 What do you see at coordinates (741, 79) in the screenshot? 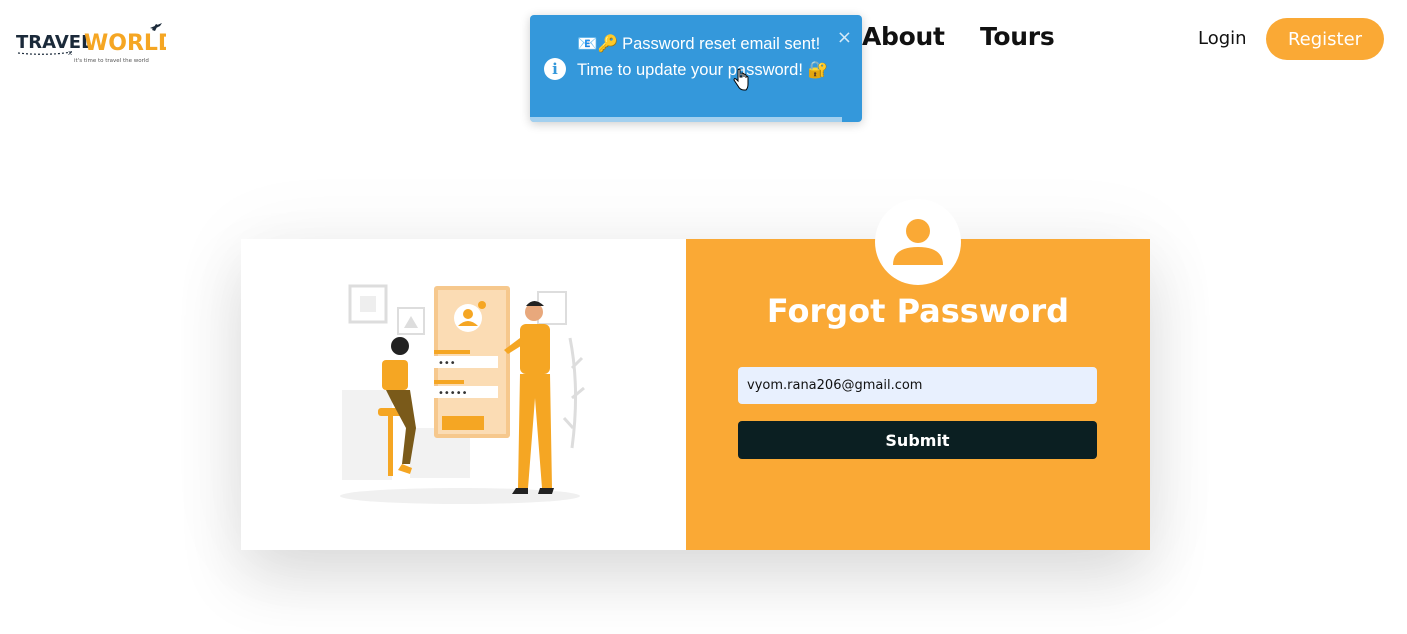
I see `hand-cursor-icon` at bounding box center [741, 79].